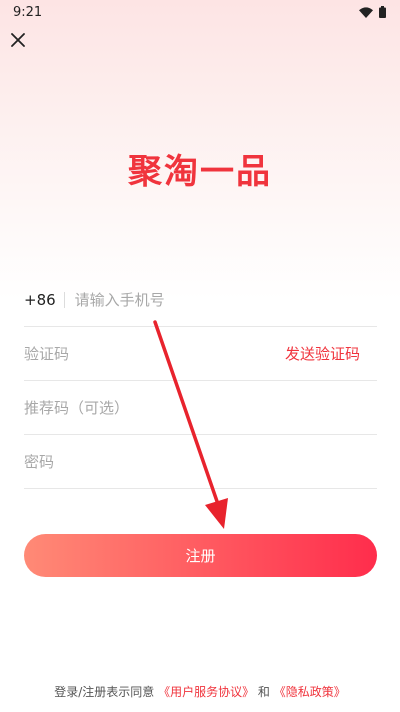  I want to click on status-icons, so click(372, 12).